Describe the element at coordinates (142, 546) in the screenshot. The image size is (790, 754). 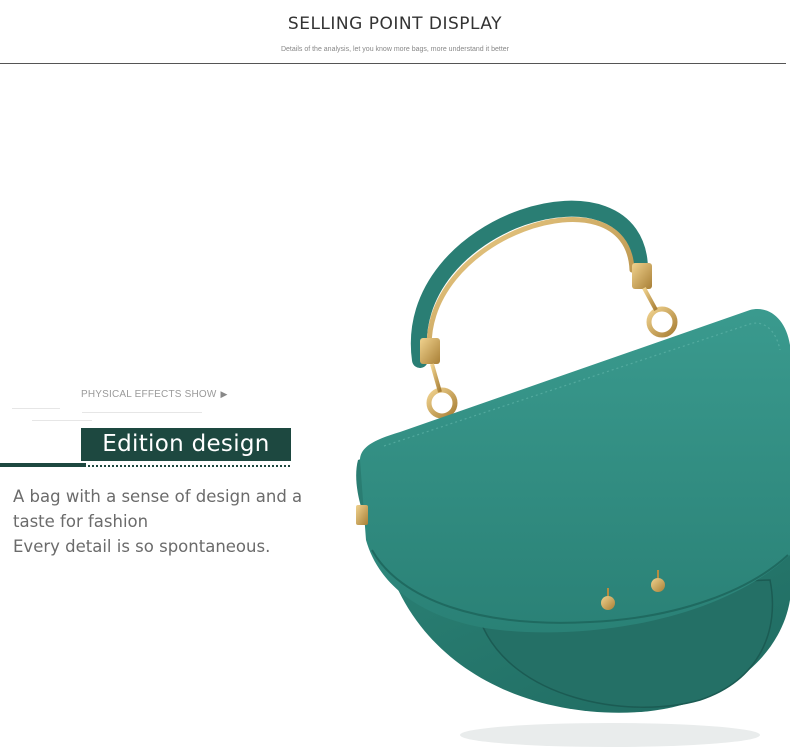
I see `description-line: Every detail is so spontaneous.` at that location.